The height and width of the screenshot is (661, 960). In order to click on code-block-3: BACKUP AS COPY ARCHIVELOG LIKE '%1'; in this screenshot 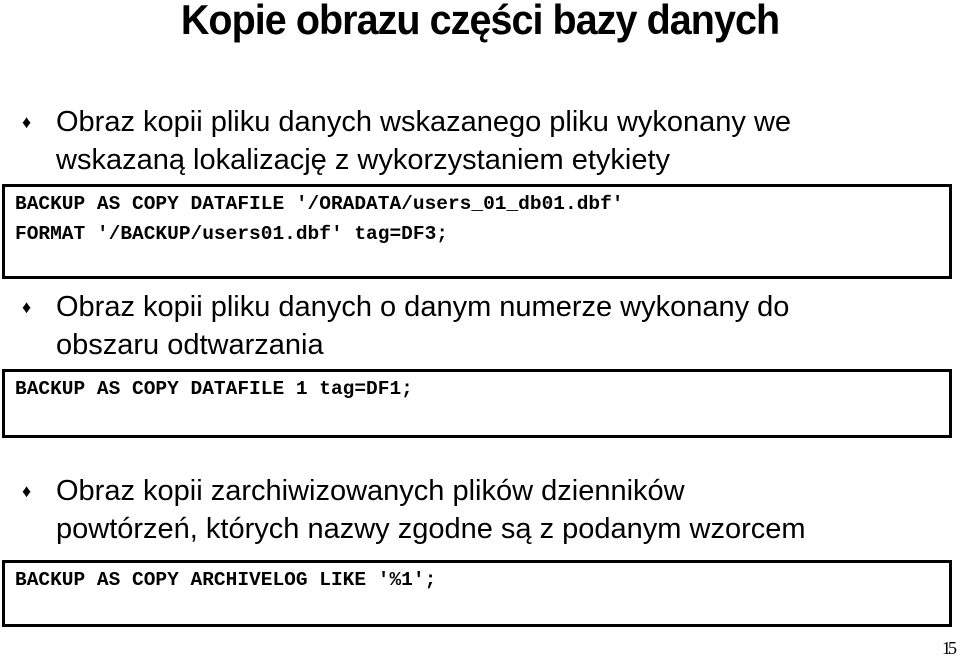, I will do `click(477, 593)`.